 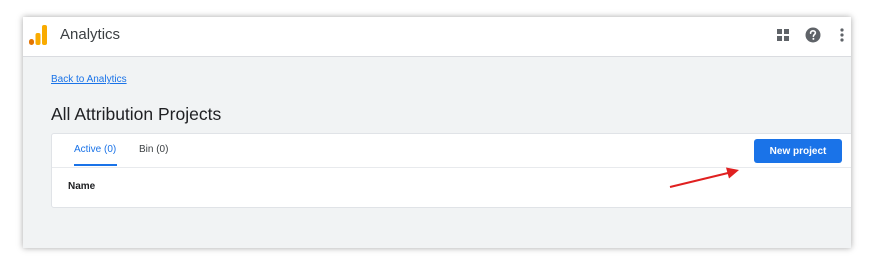 What do you see at coordinates (451, 151) in the screenshot?
I see `project-tabs: Active (0) Bin (0) New project` at bounding box center [451, 151].